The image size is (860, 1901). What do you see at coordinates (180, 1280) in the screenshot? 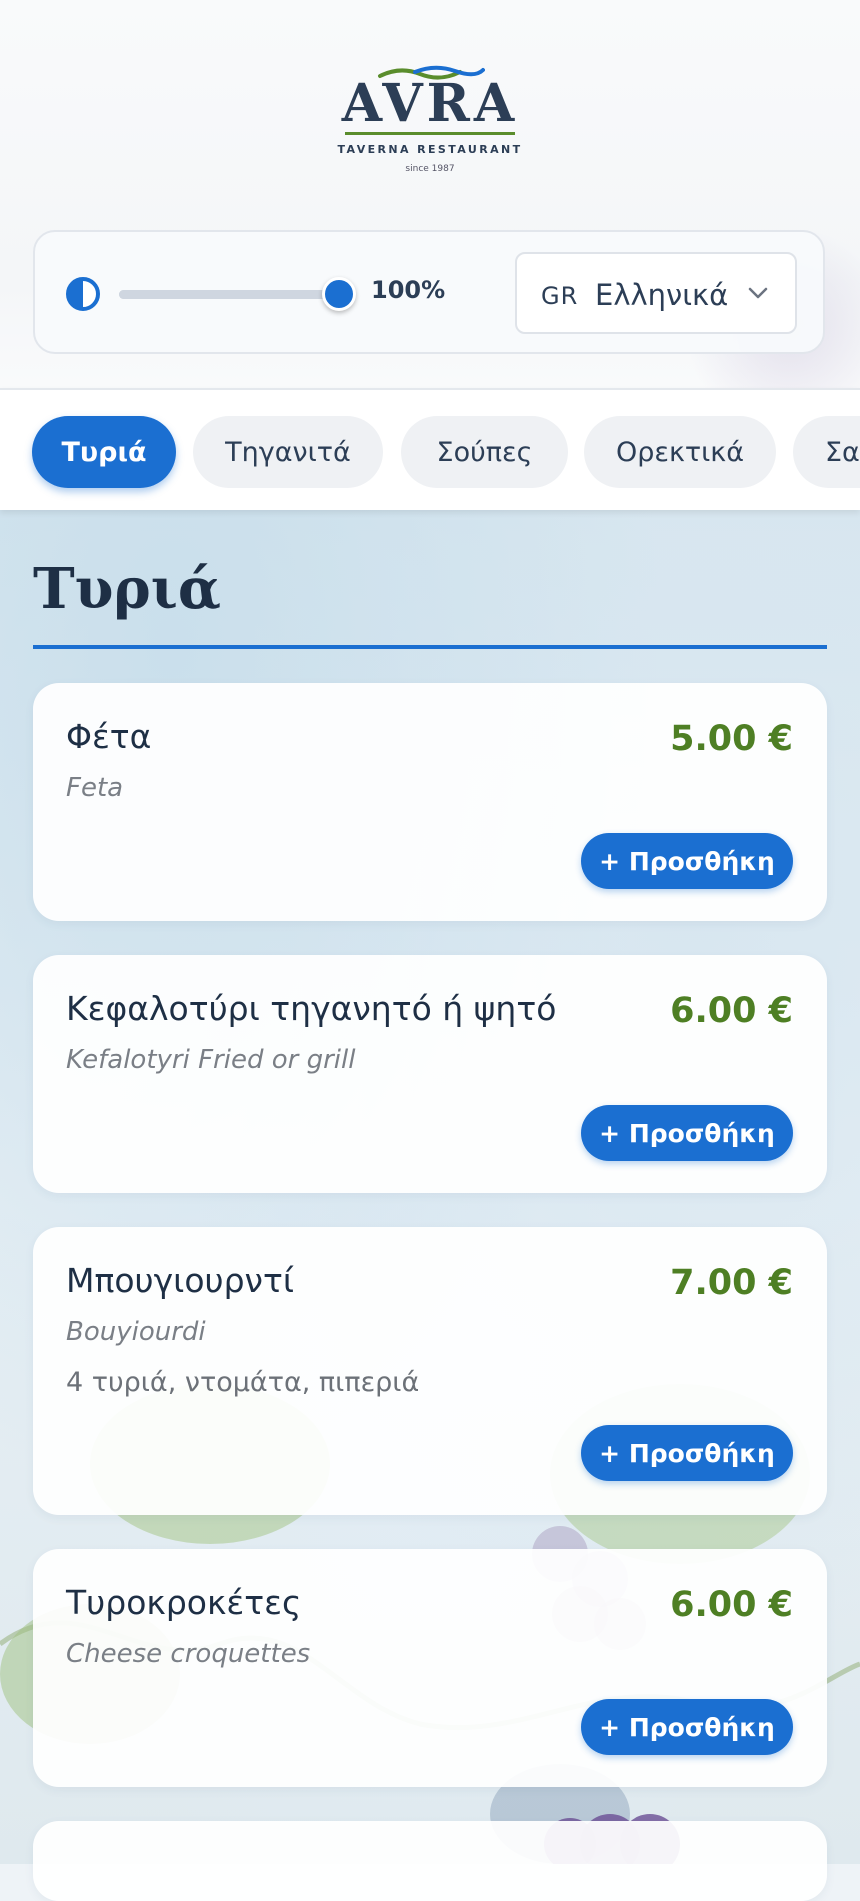
I see `item-name: Μπουγιουρντί` at bounding box center [180, 1280].